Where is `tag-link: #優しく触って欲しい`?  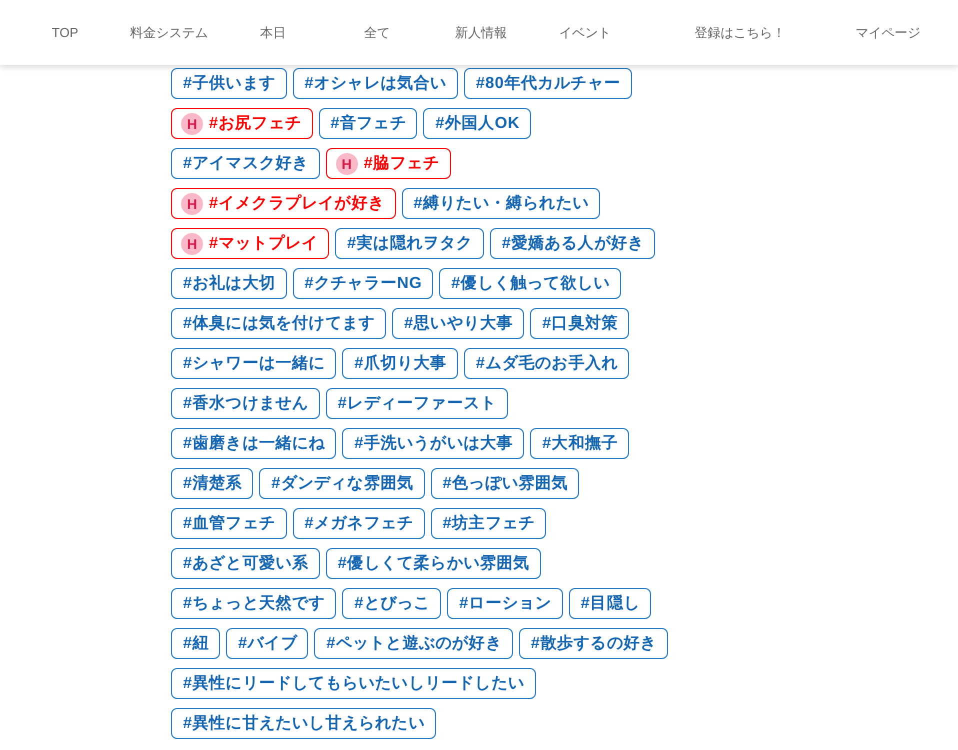 tag-link: #優しく触って欲しい is located at coordinates (530, 283).